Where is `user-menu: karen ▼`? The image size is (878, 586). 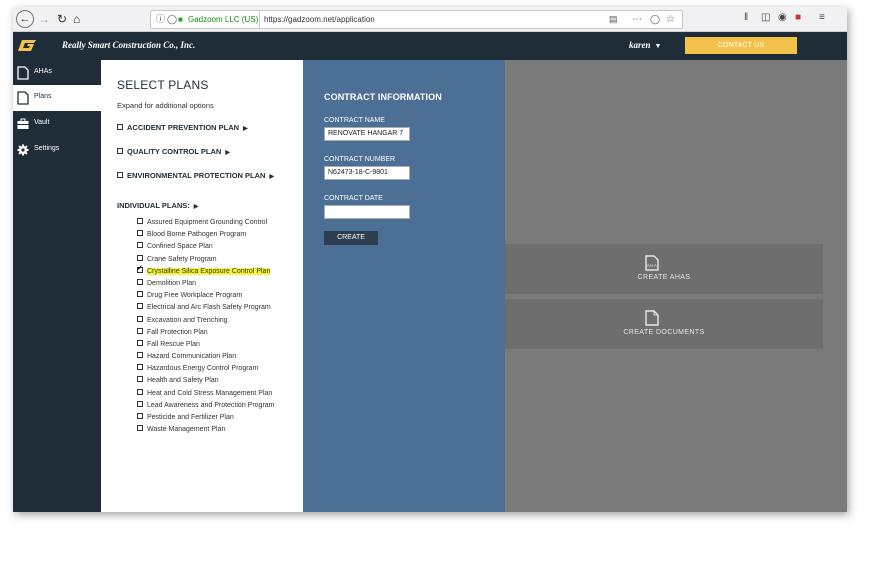
user-menu: karen ▼ is located at coordinates (645, 45).